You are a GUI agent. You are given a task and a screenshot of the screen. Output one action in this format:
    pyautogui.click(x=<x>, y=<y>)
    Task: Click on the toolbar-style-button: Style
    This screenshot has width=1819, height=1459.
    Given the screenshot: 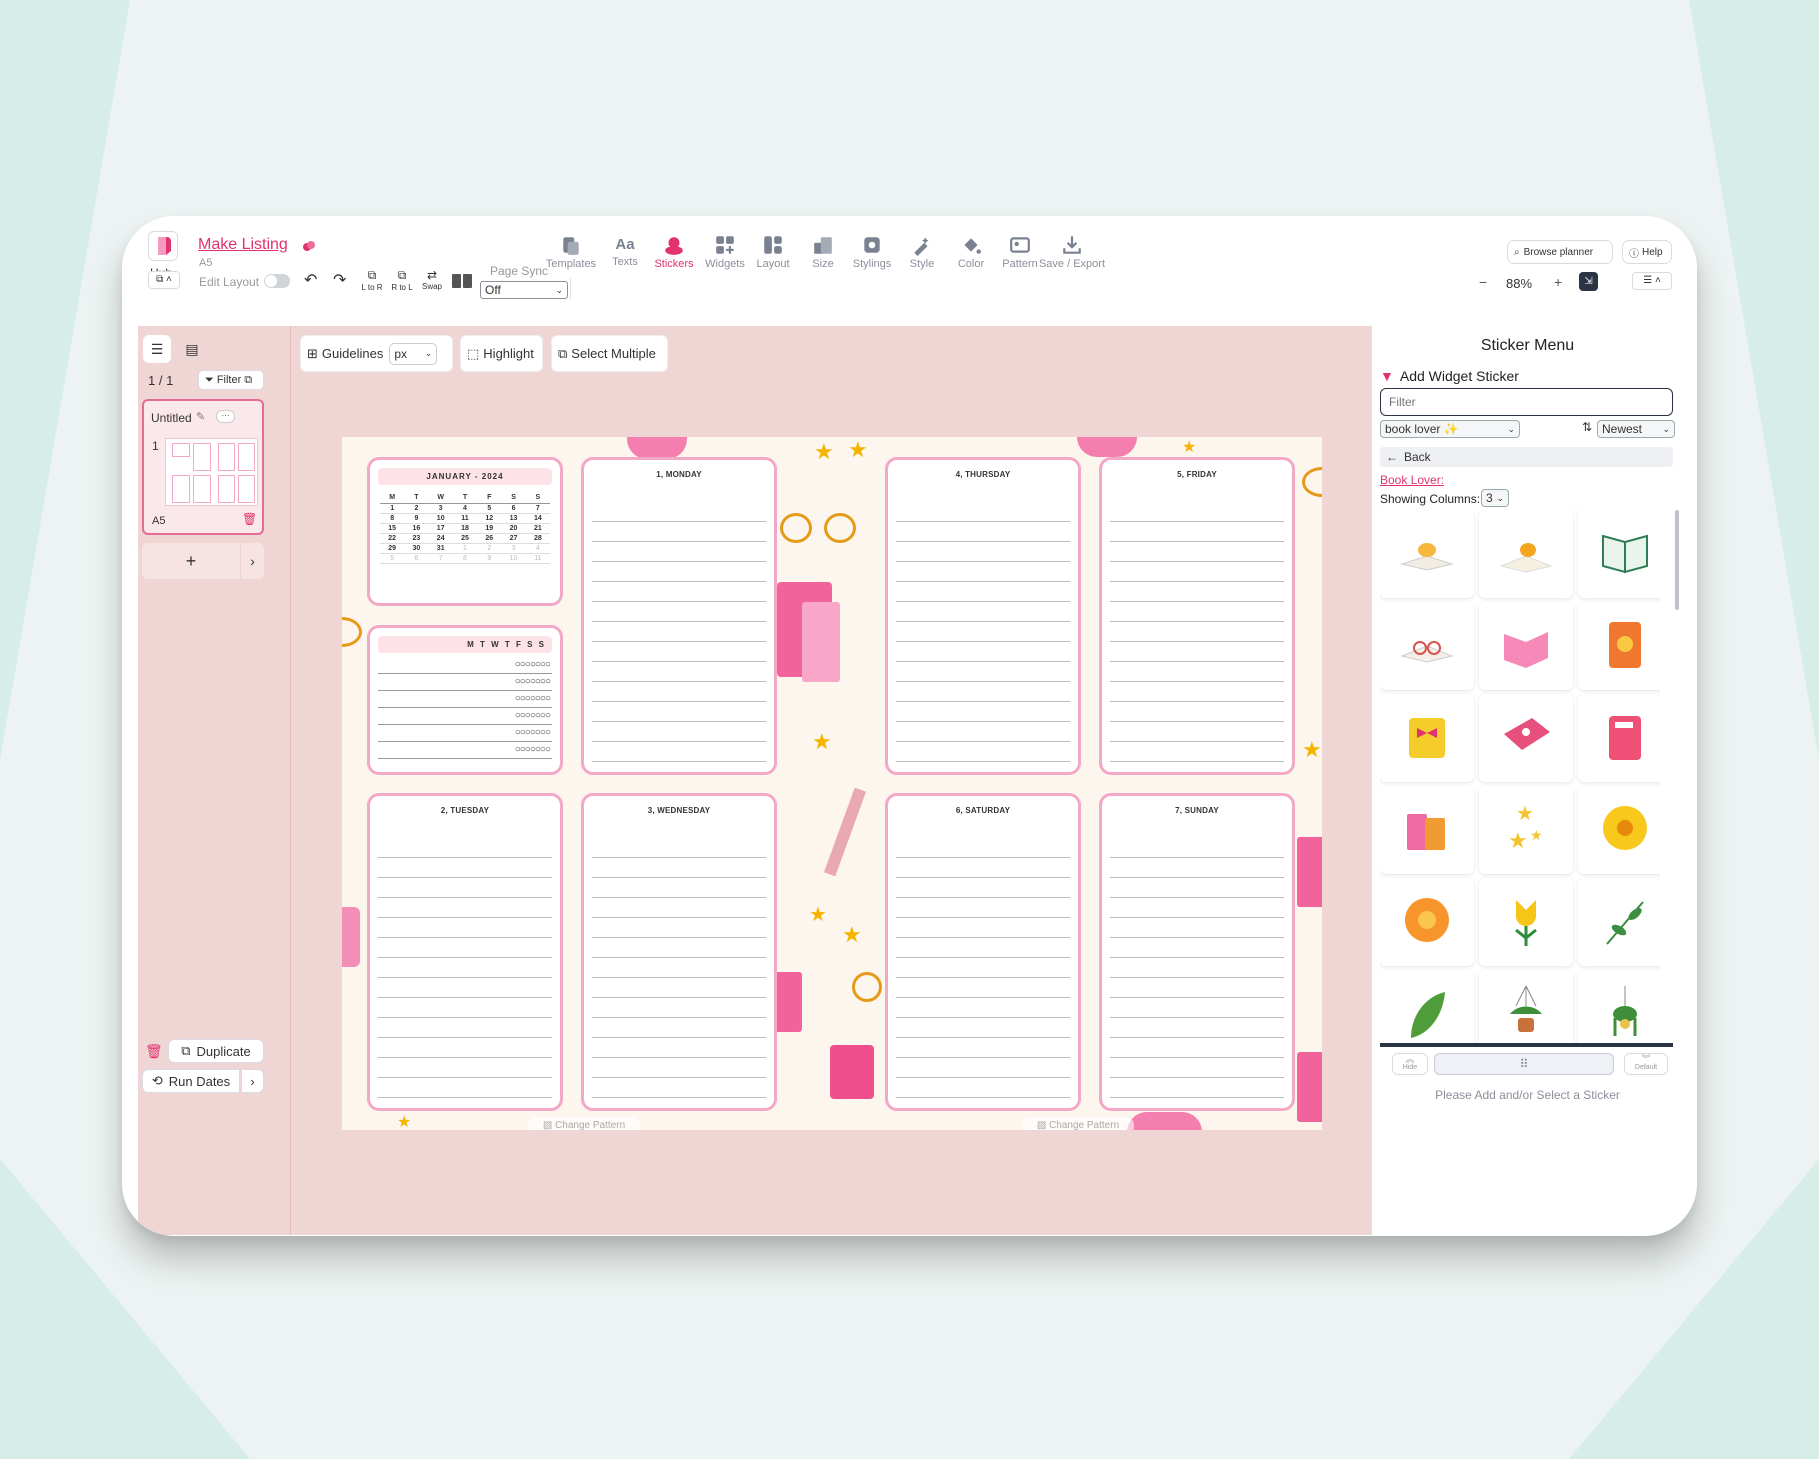 What is the action you would take?
    pyautogui.click(x=922, y=252)
    